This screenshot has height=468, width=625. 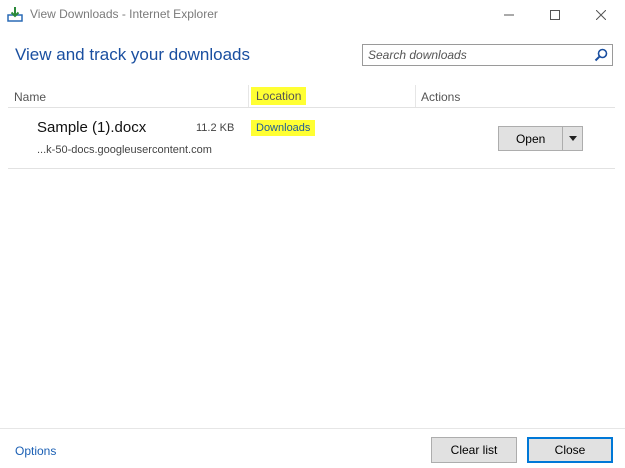 I want to click on clear-list-button: Clear list, so click(x=474, y=450).